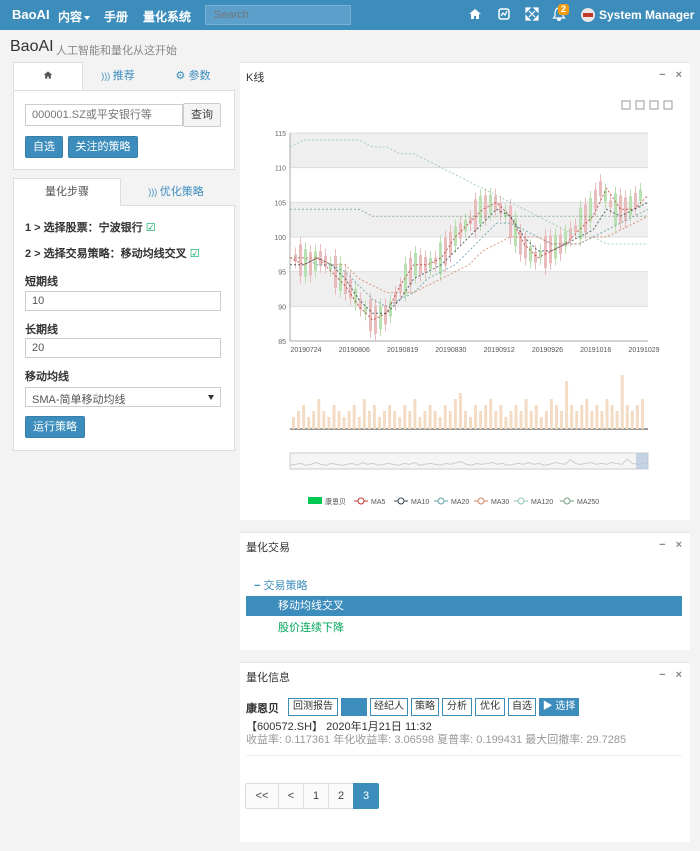  What do you see at coordinates (665, 675) in the screenshot?
I see `box-tools: − ×` at bounding box center [665, 675].